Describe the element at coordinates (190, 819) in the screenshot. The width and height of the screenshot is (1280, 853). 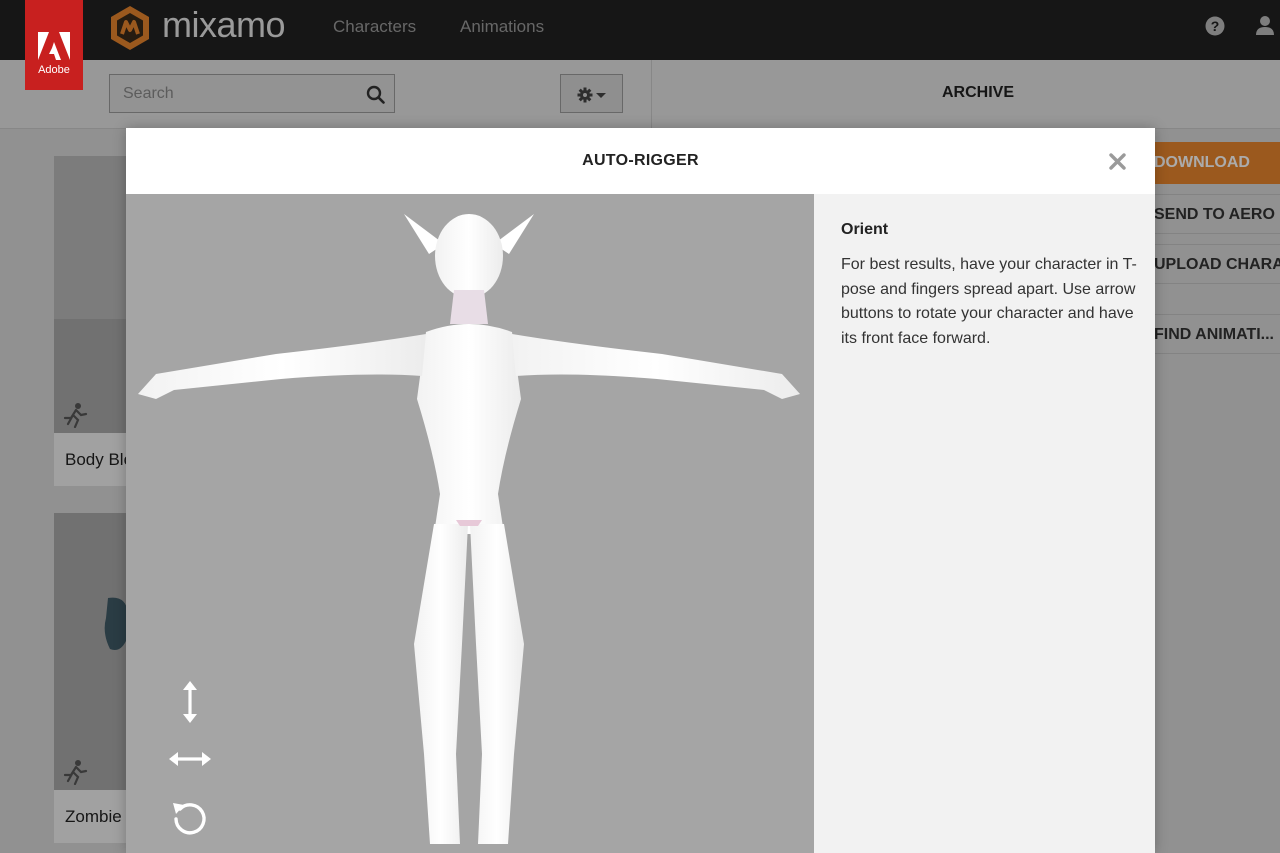
I see `rotate-icon` at that location.